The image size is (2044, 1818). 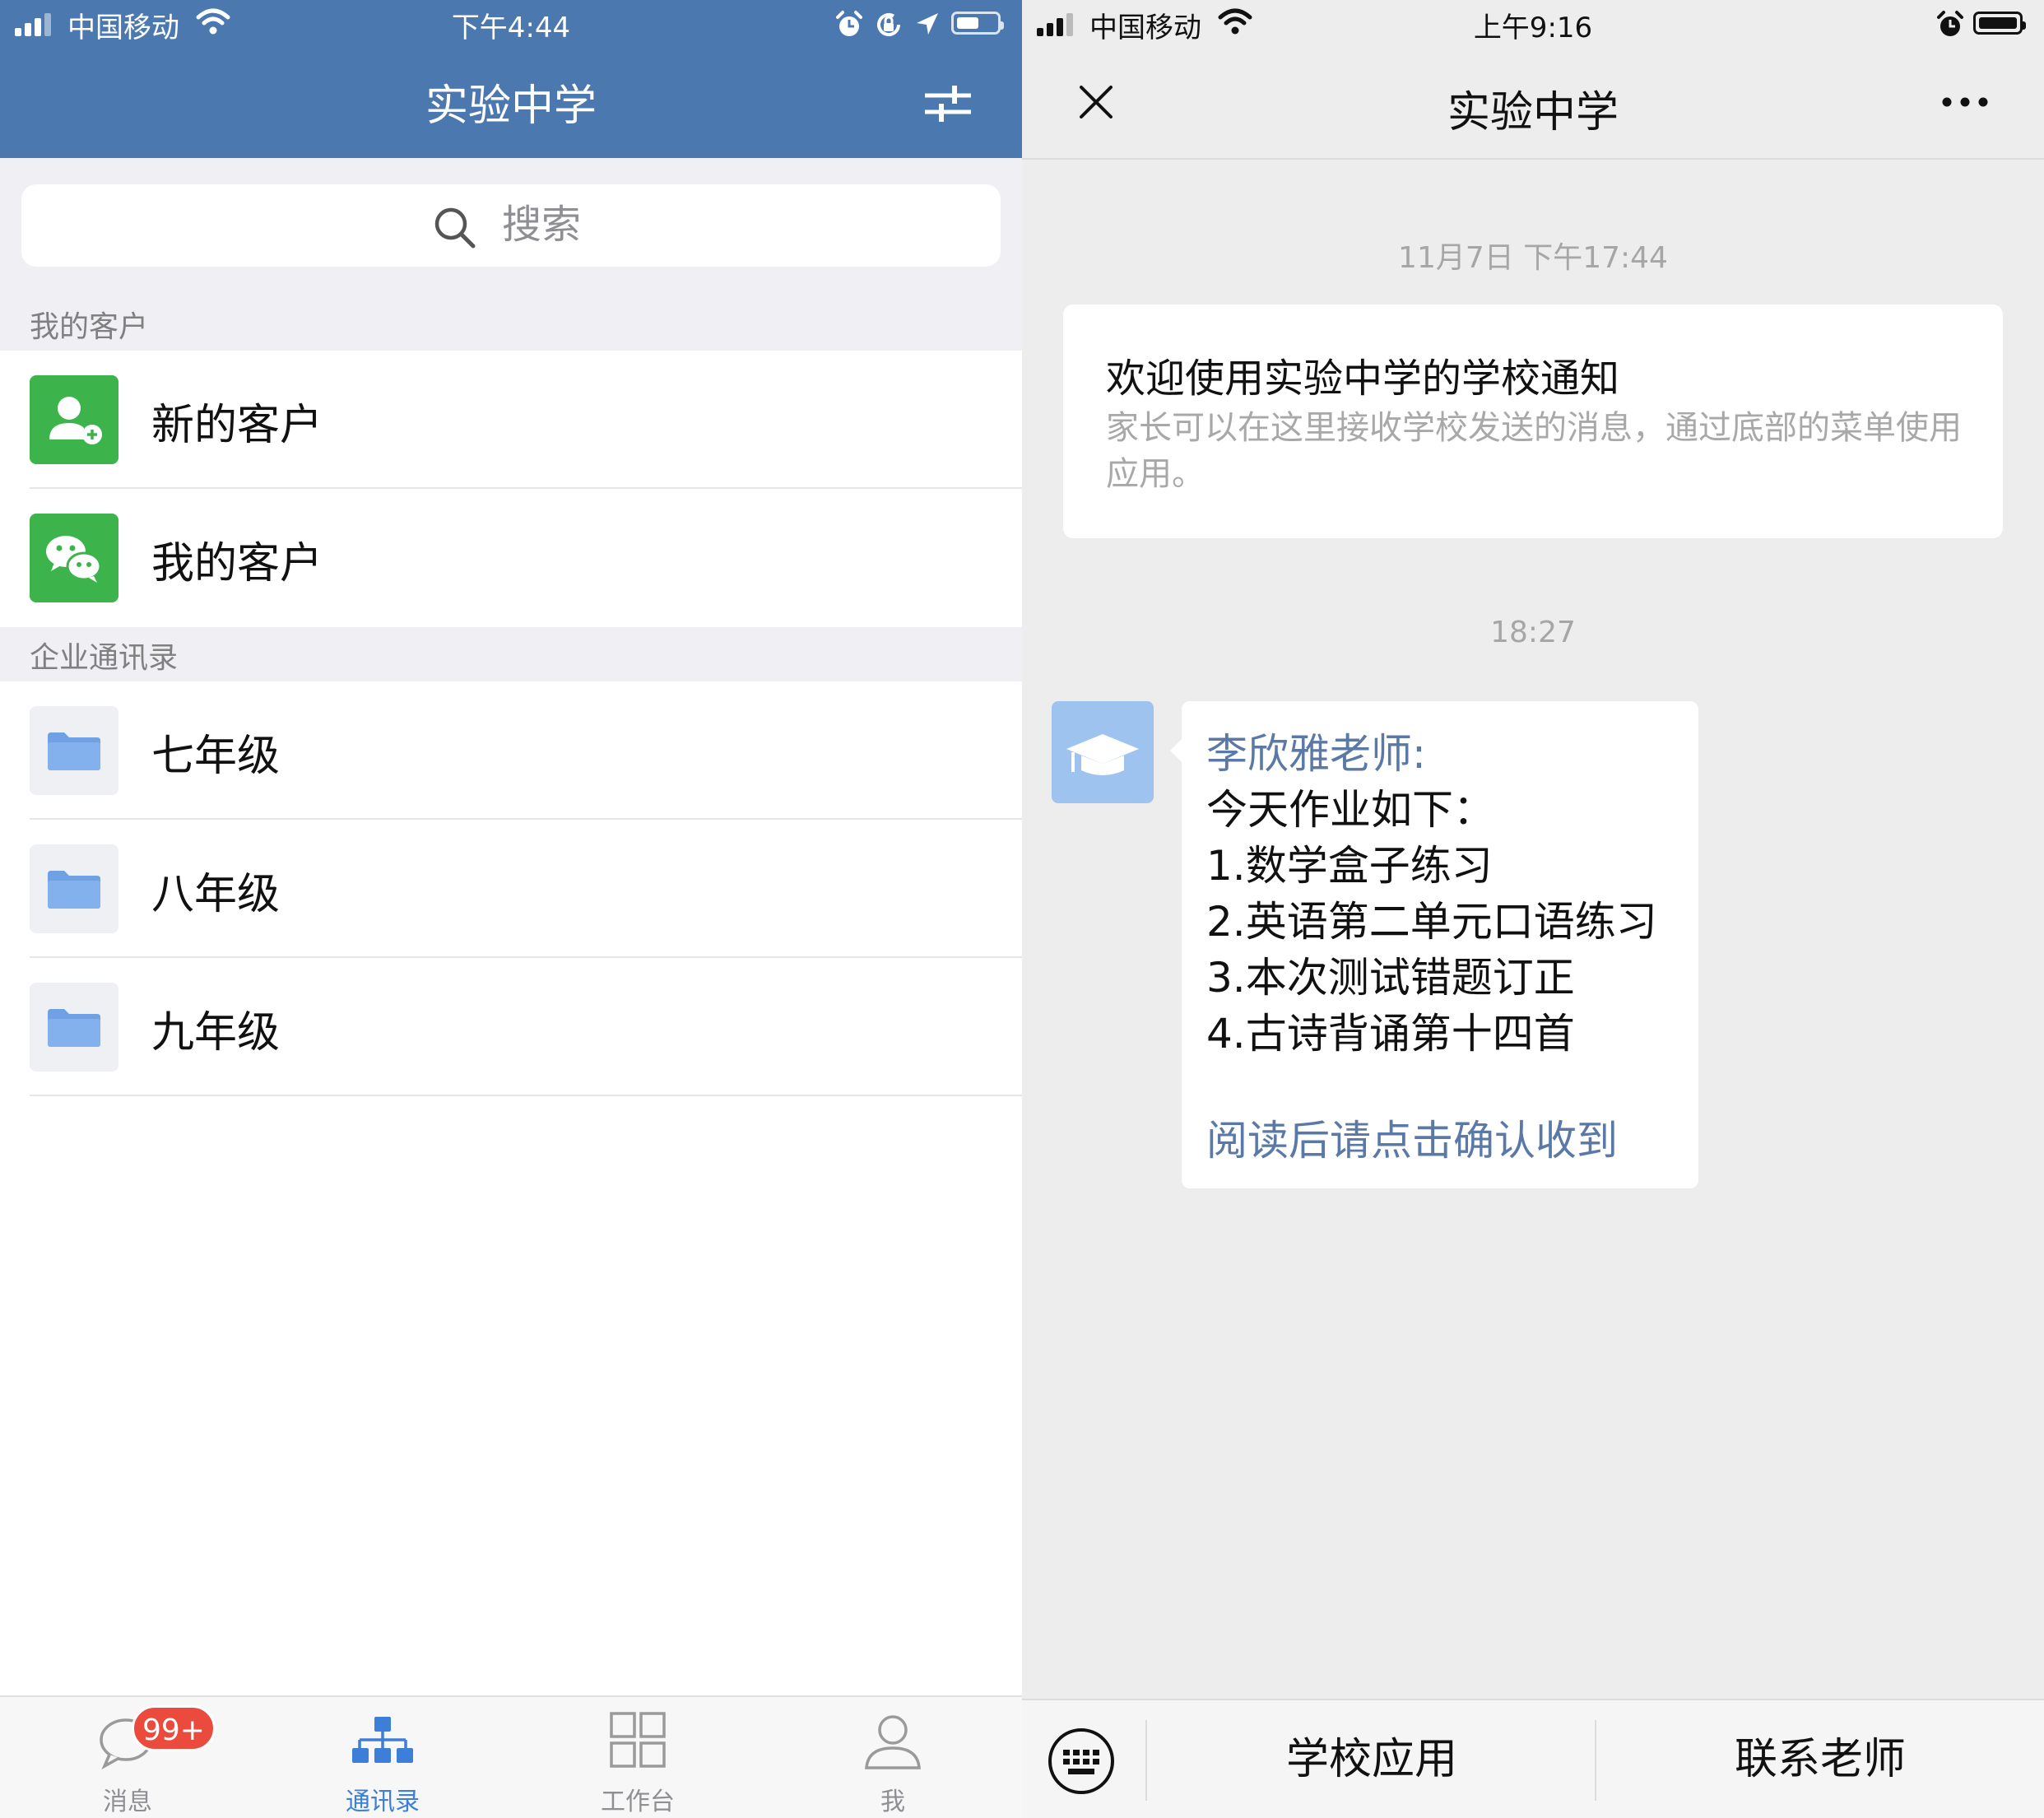 I want to click on list-item-grade-8: 八年级, so click(x=511, y=889).